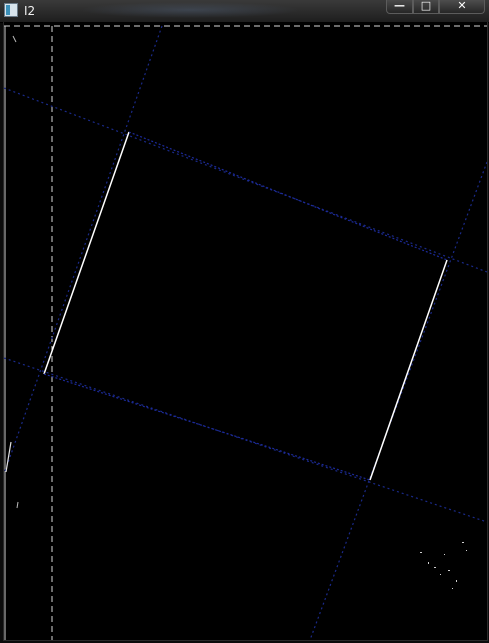  I want to click on maximize-button: □, so click(426, 7).